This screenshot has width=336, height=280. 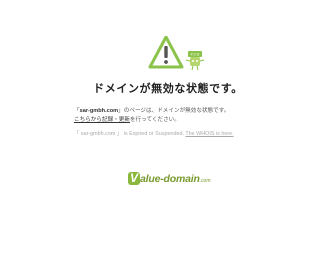 I want to click on renewal-message: こちらから記録・更新を行ってください。, so click(x=127, y=120).